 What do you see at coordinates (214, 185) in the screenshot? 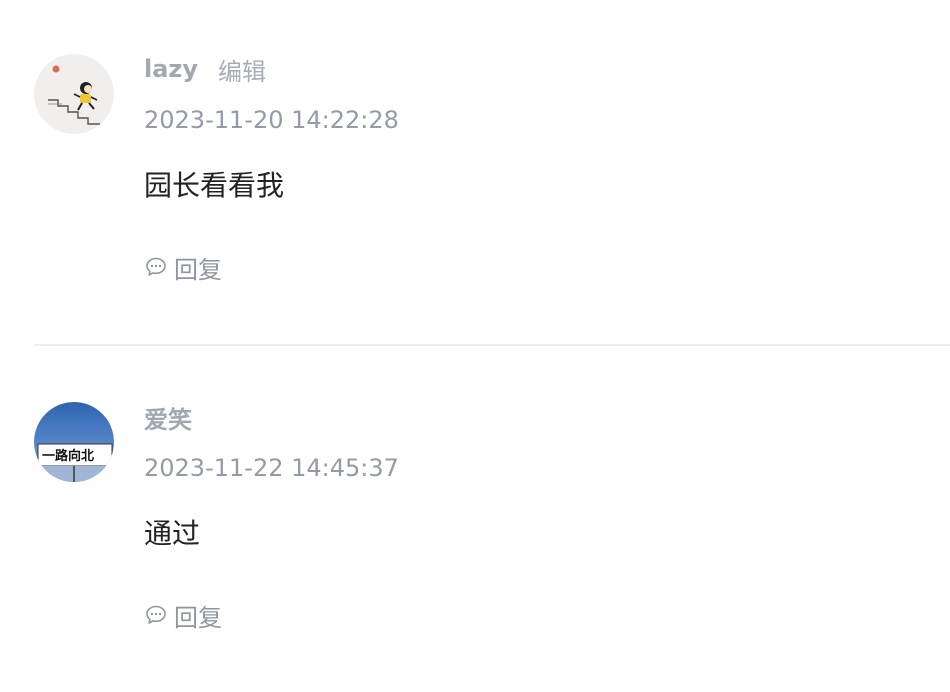
I see `comment-content: 园长看看我` at bounding box center [214, 185].